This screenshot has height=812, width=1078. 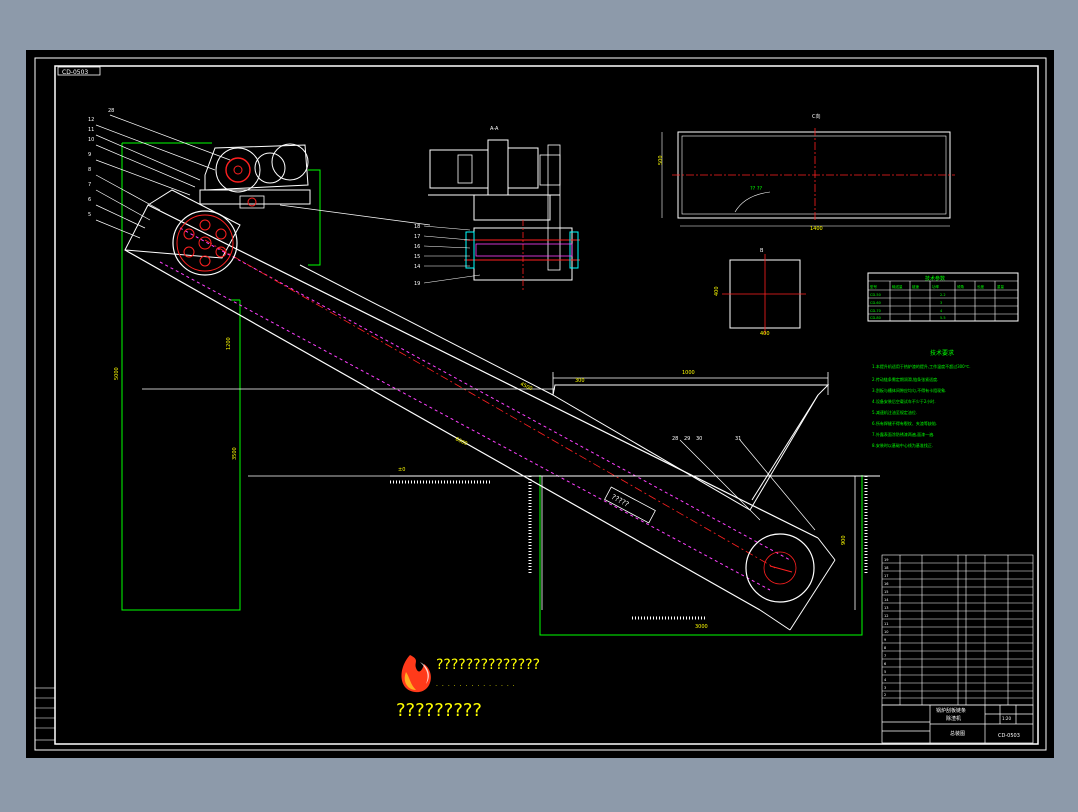 What do you see at coordinates (875, 295) in the screenshot?
I see `svg-text: CD-50` at bounding box center [875, 295].